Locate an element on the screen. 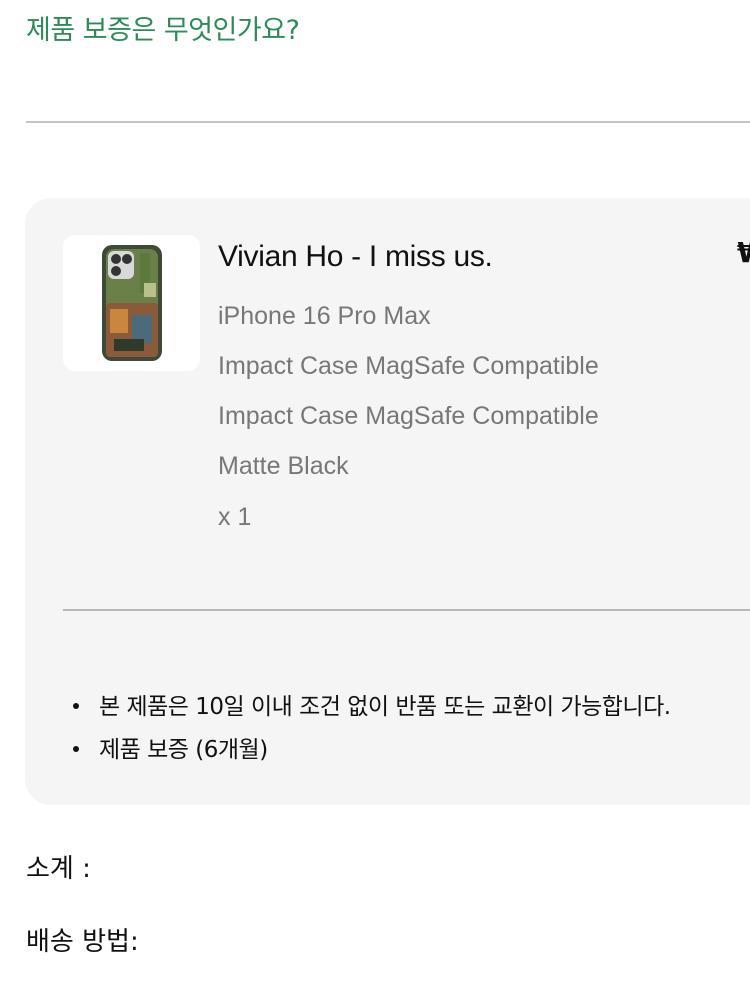  phone-case-icon is located at coordinates (131, 303).